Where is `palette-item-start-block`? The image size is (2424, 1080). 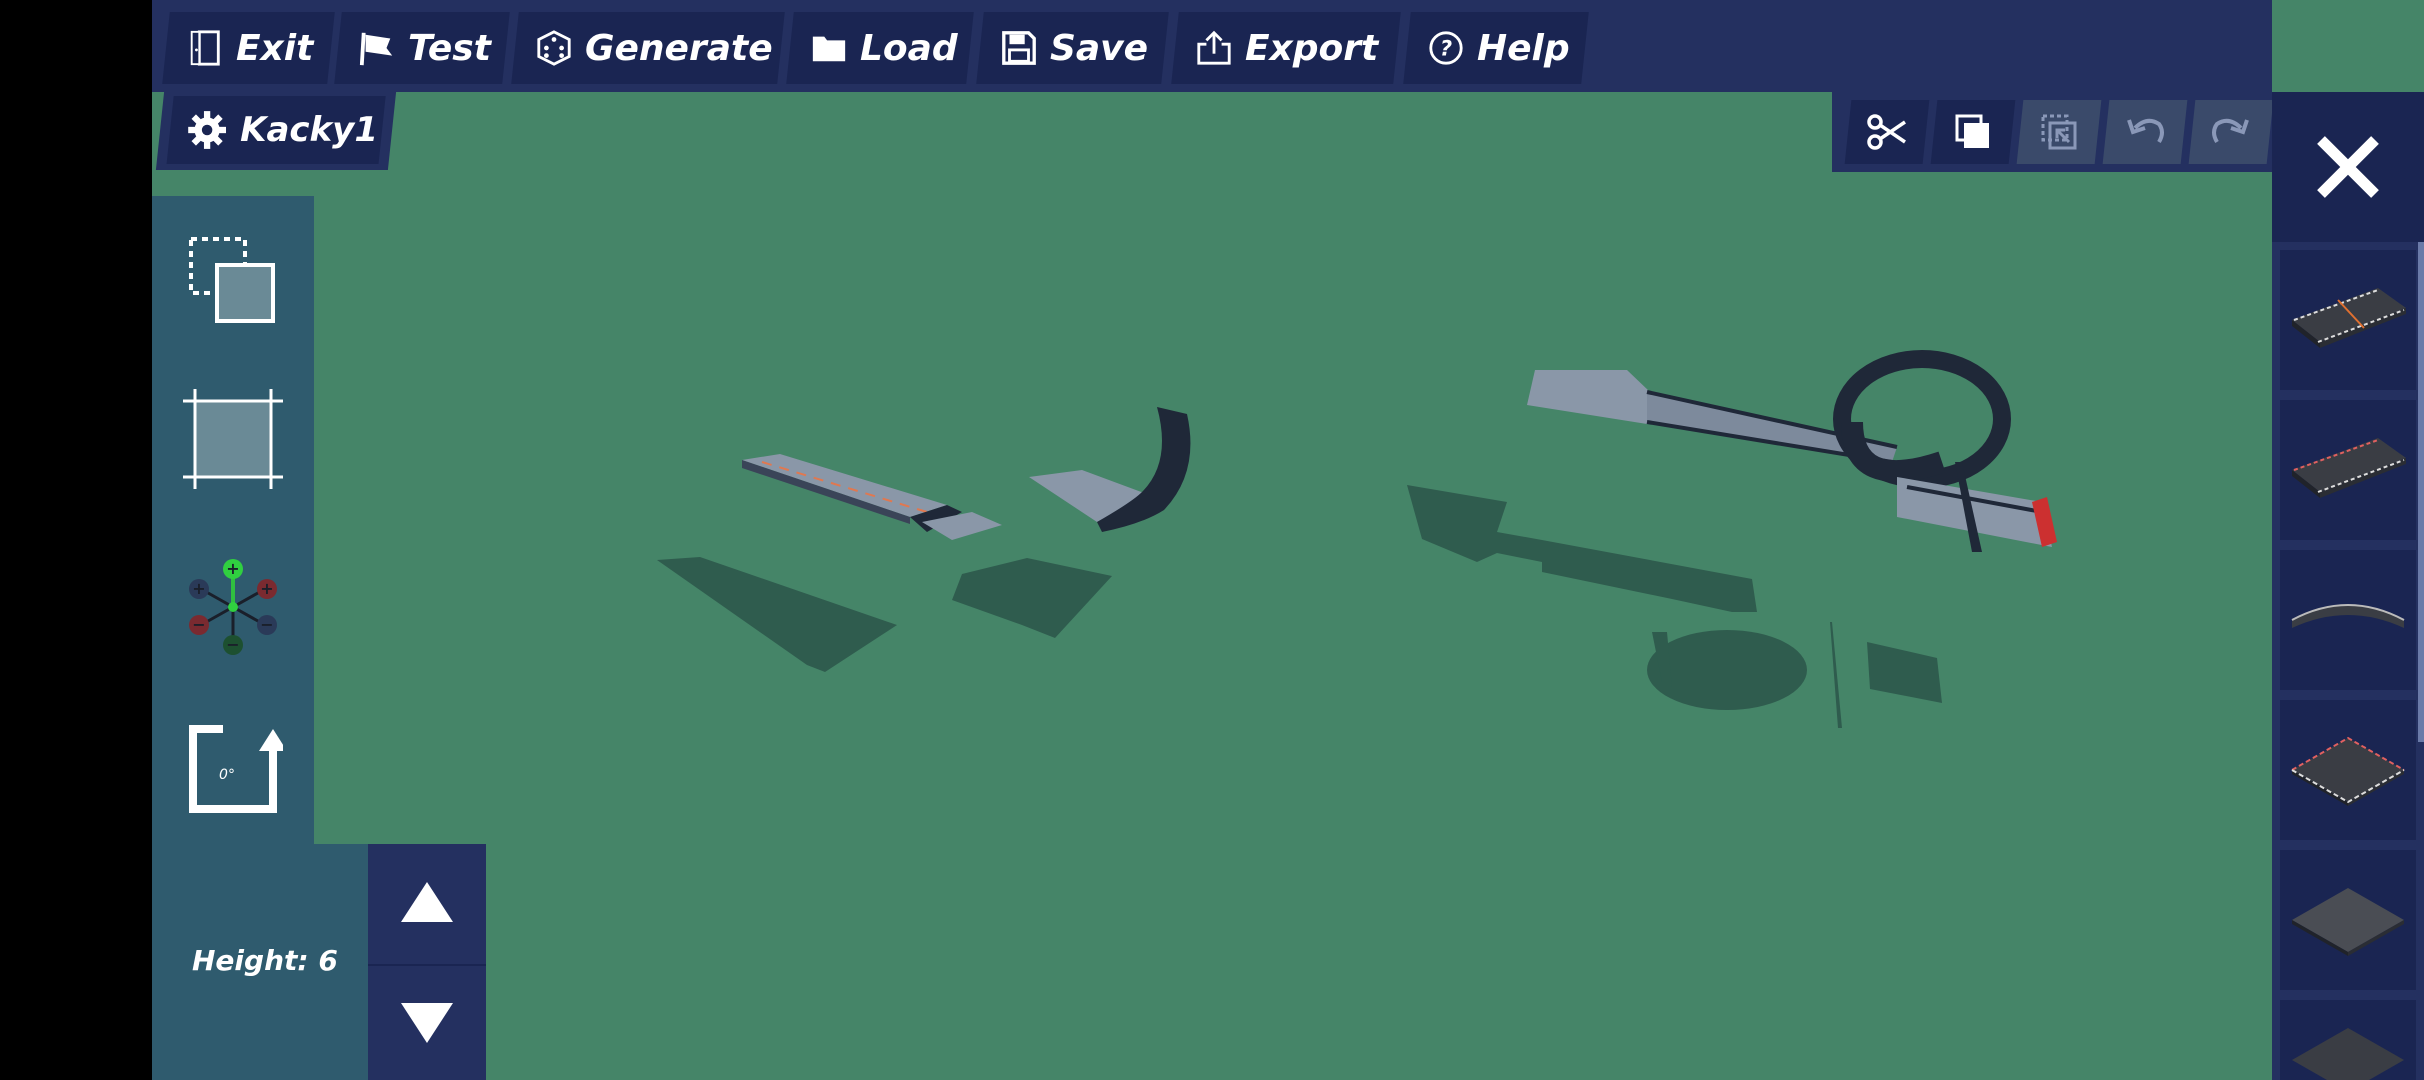 palette-item-start-block is located at coordinates (2348, 320).